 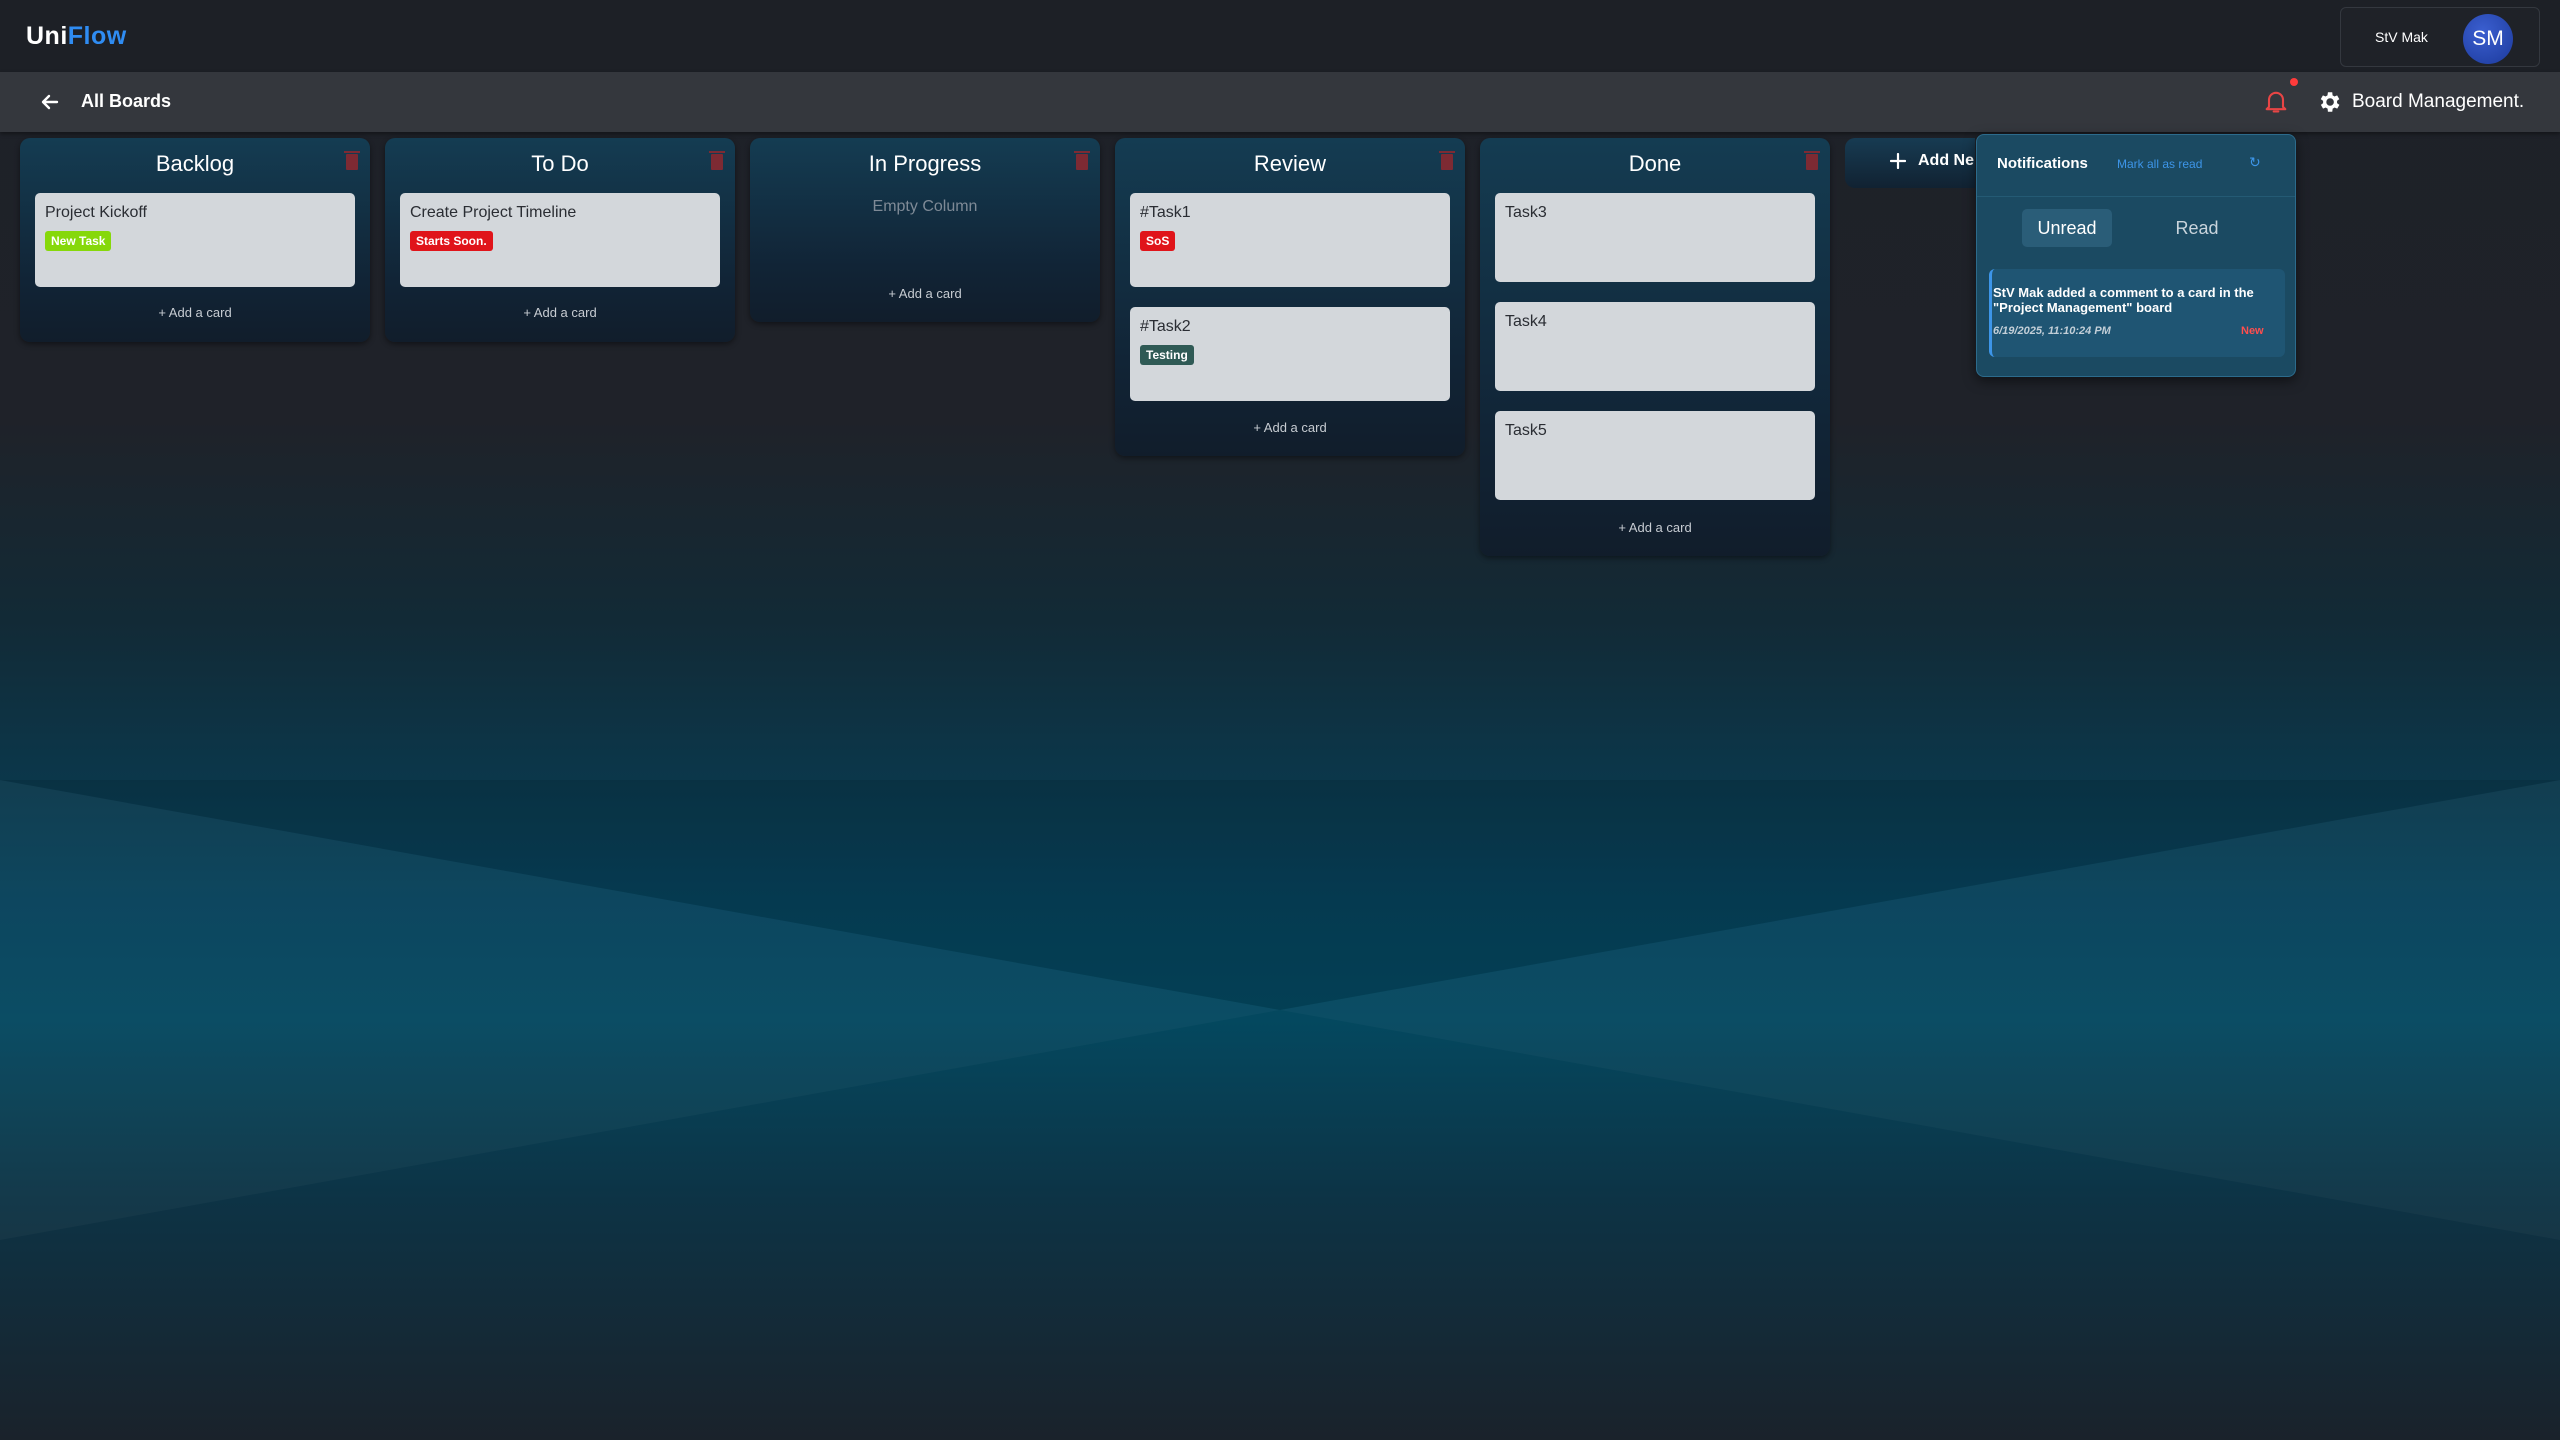 What do you see at coordinates (2067, 228) in the screenshot?
I see `tab-unread: Unread` at bounding box center [2067, 228].